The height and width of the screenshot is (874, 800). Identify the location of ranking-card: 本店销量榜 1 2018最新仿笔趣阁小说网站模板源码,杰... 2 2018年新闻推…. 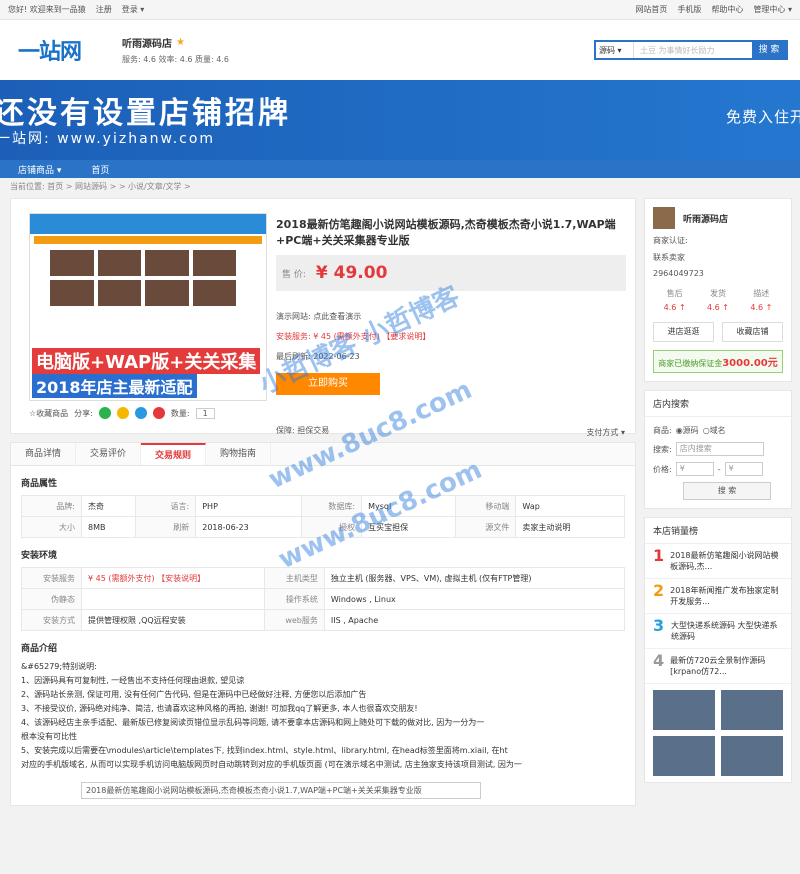
(718, 650).